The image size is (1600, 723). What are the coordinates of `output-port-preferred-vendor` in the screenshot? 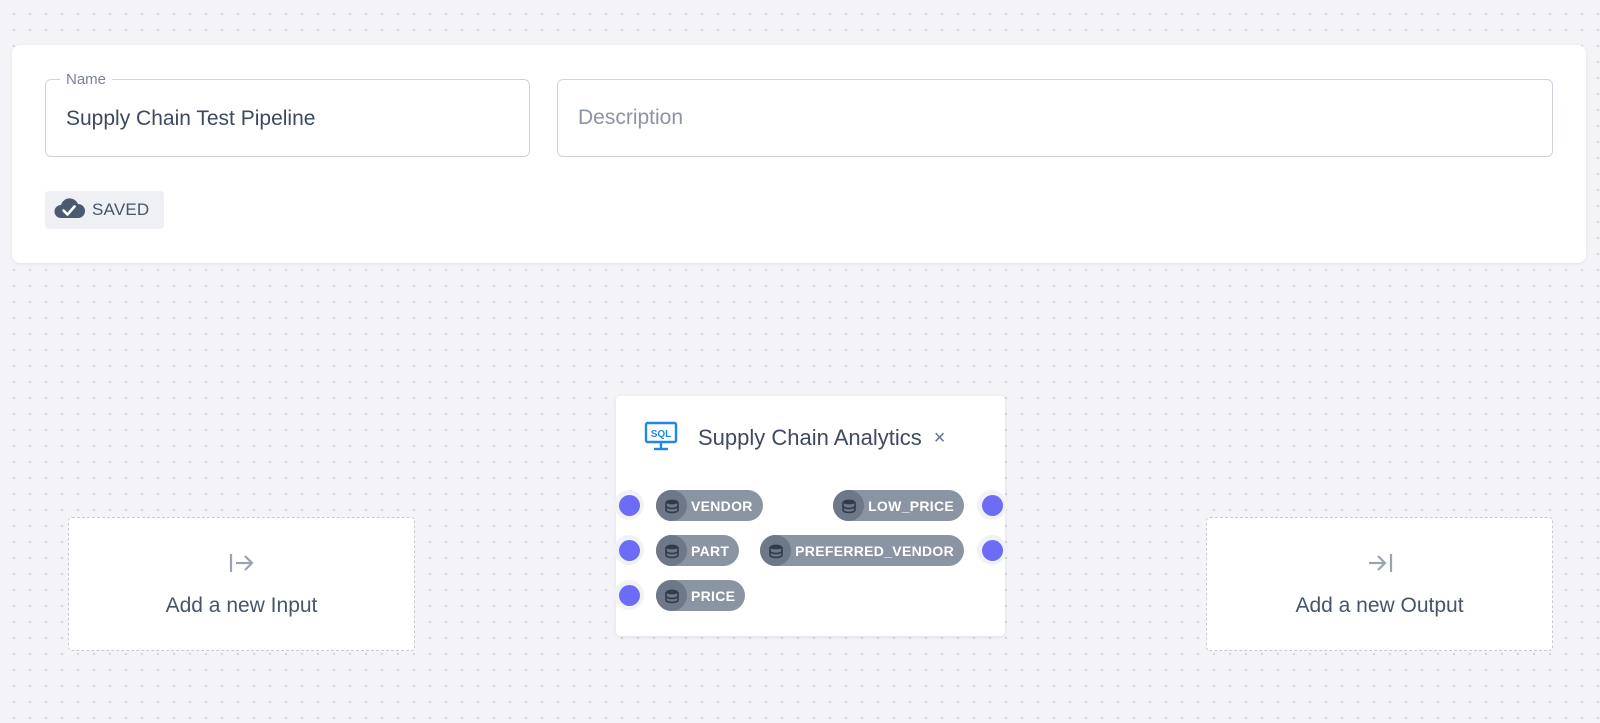 It's located at (992, 550).